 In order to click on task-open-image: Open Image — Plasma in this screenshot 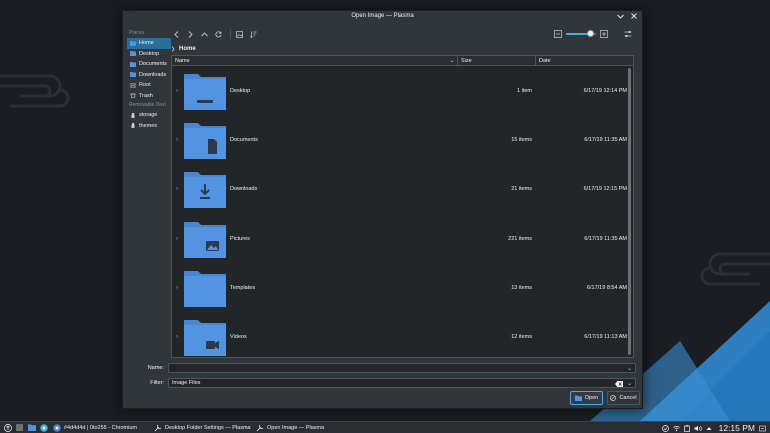, I will do `click(307, 427)`.